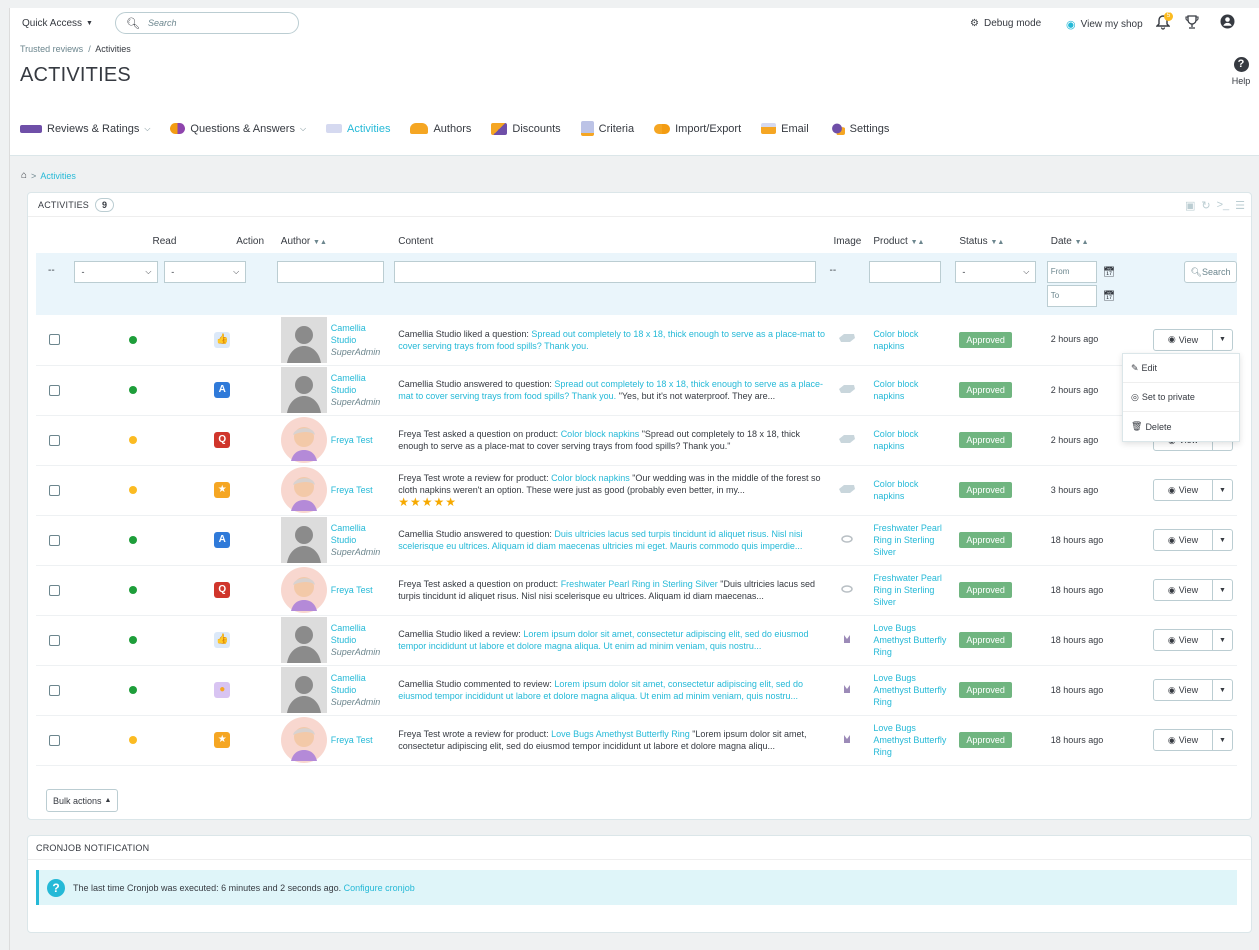 This screenshot has height=950, width=1259. What do you see at coordinates (205, 272) in the screenshot?
I see `action-filter-select: - ⌵` at bounding box center [205, 272].